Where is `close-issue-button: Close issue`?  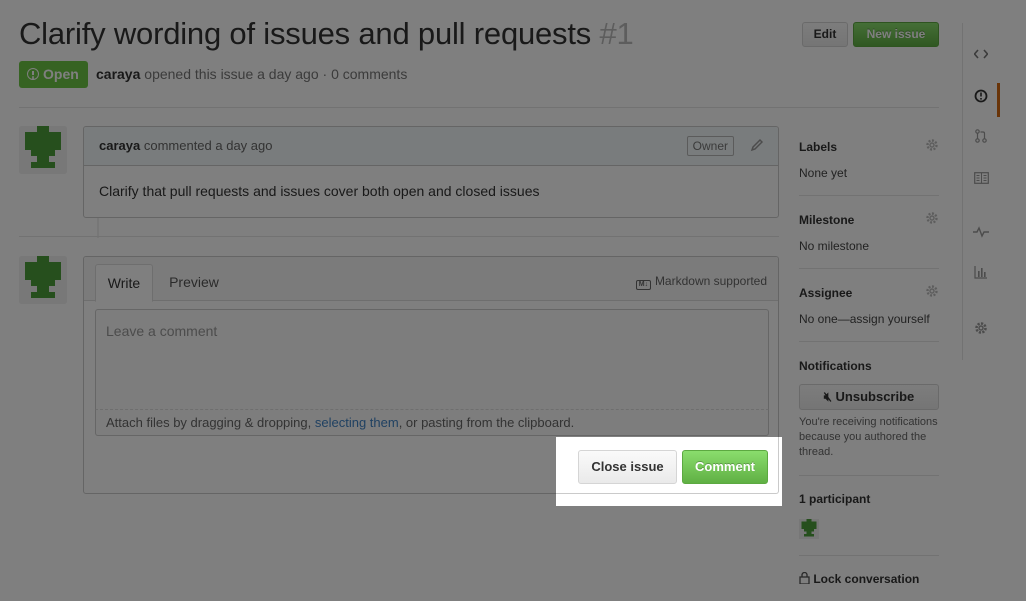 close-issue-button: Close issue is located at coordinates (627, 467).